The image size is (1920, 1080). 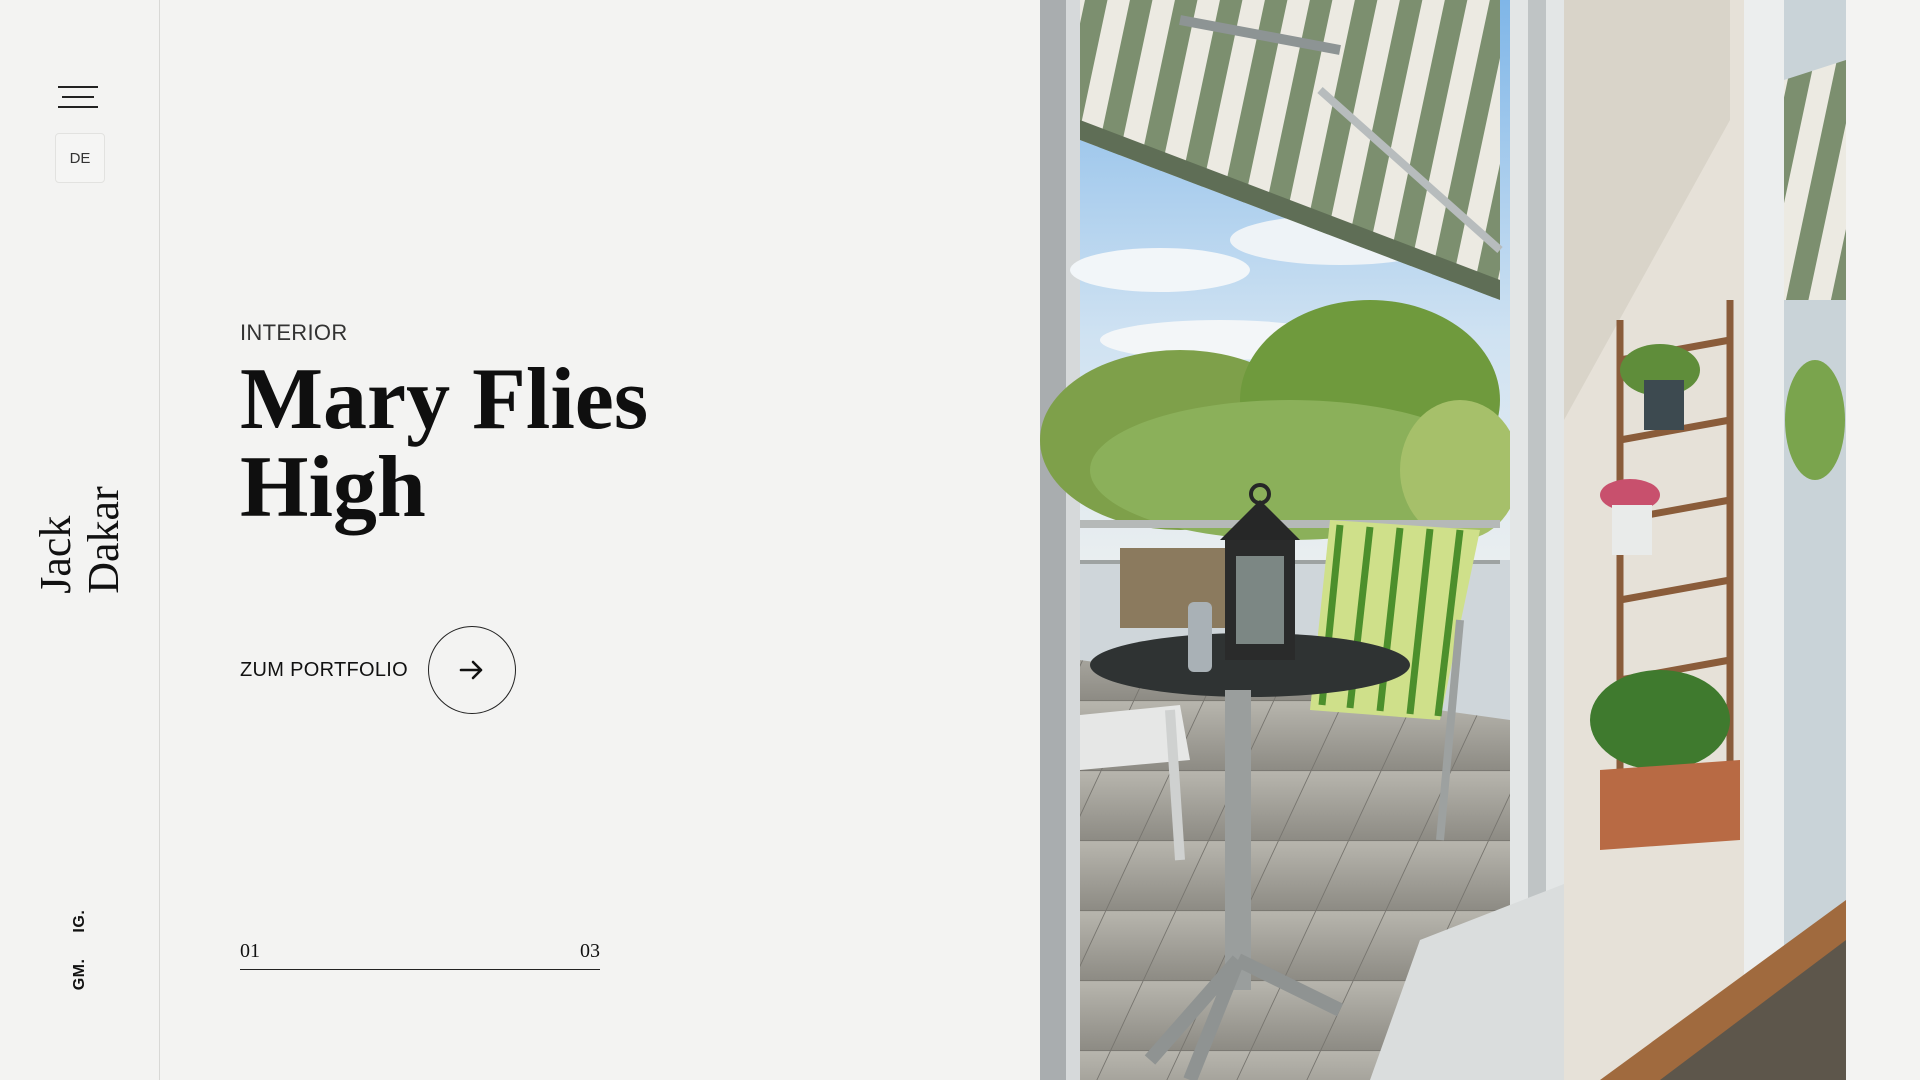 What do you see at coordinates (80, 975) in the screenshot?
I see `social-link-gm: GM.` at bounding box center [80, 975].